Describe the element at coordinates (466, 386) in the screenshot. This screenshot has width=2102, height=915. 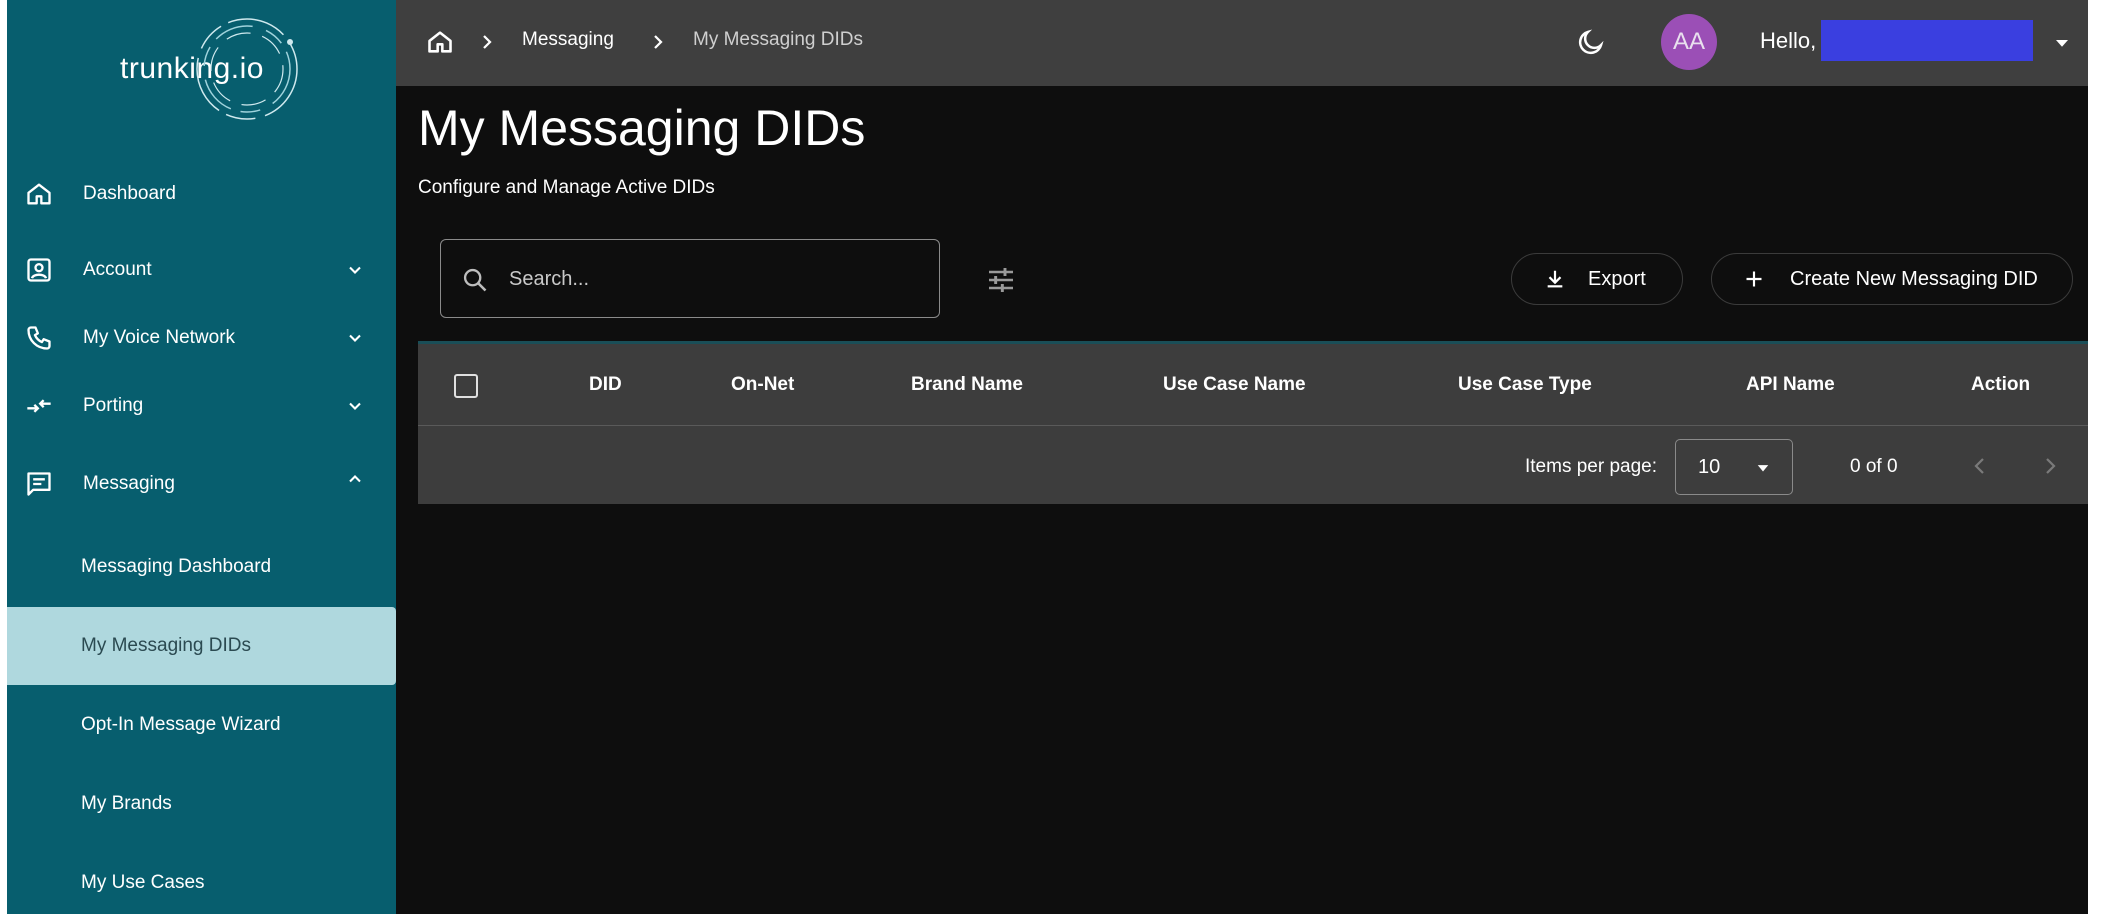
I see `select-all-checkbox` at that location.